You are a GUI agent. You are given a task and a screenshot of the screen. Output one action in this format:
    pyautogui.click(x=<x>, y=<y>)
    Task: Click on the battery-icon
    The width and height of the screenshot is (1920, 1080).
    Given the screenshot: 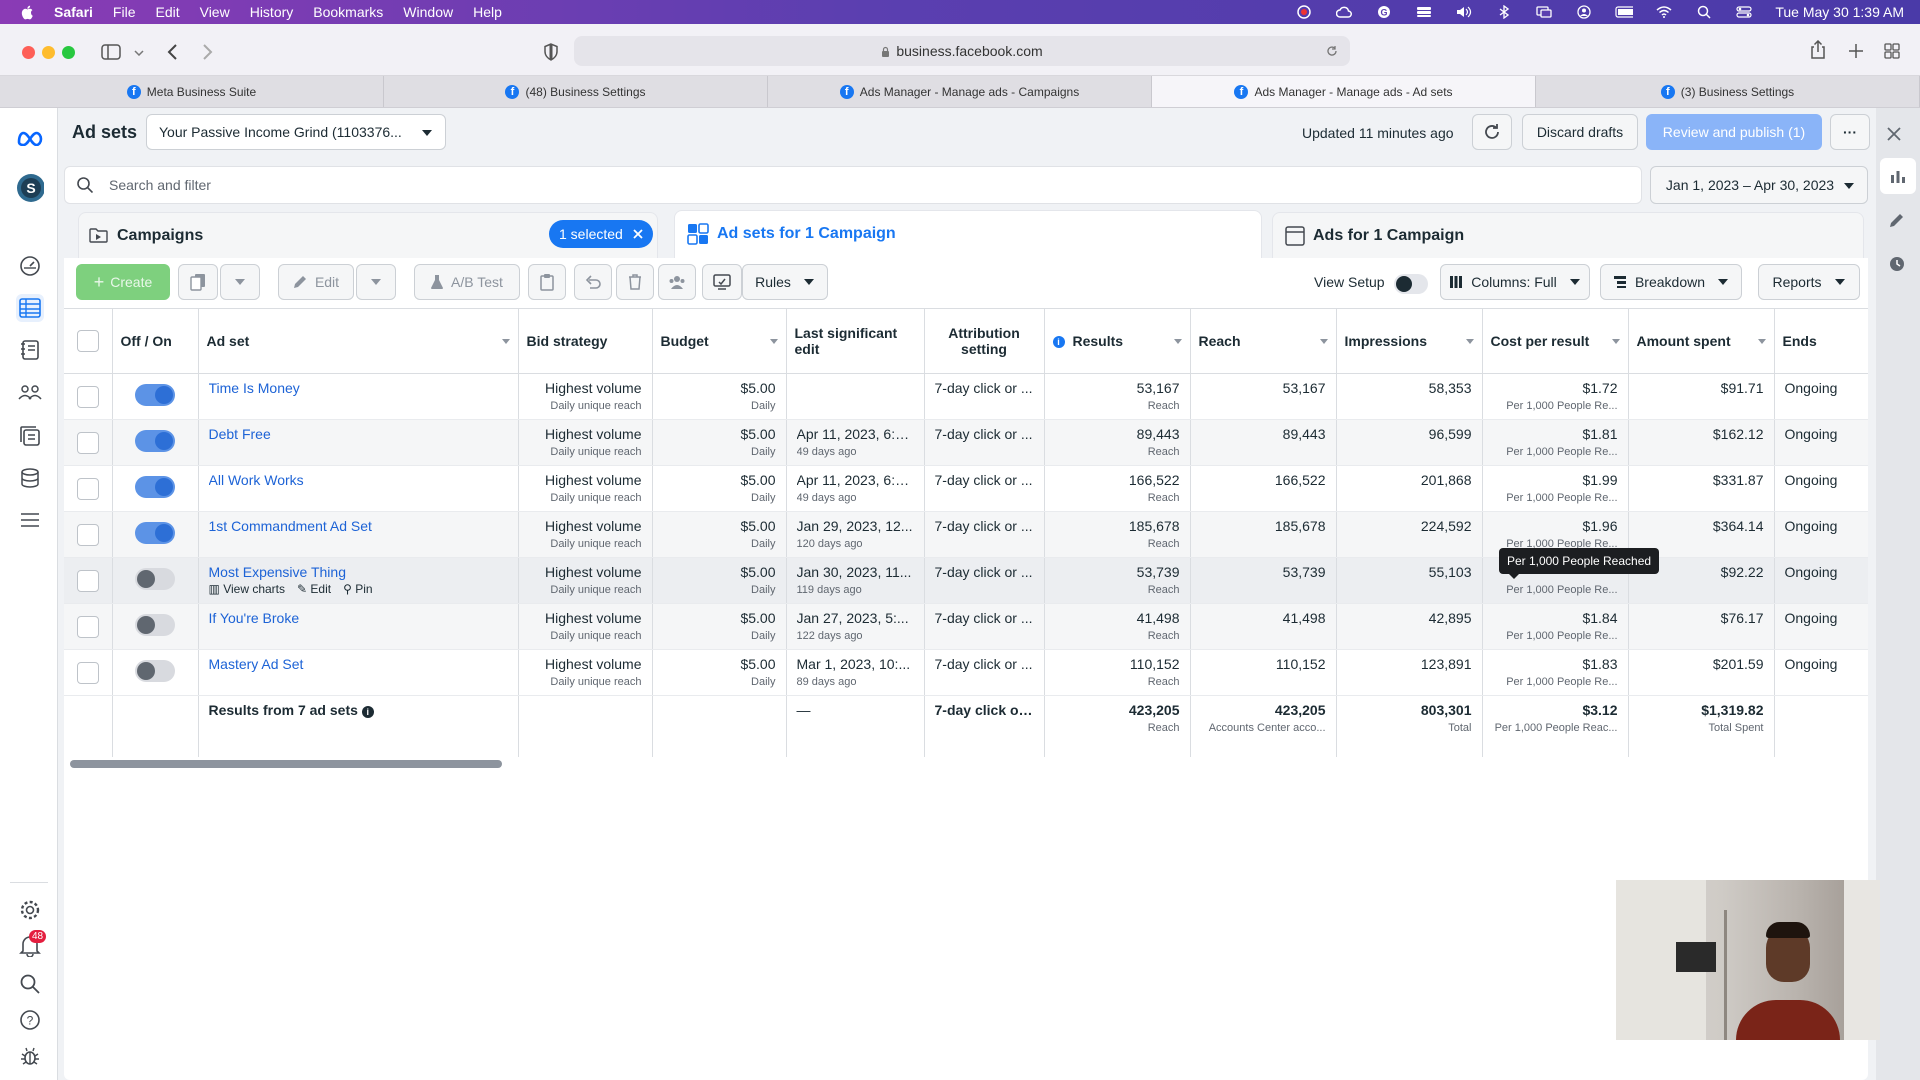 What is the action you would take?
    pyautogui.click(x=1624, y=12)
    